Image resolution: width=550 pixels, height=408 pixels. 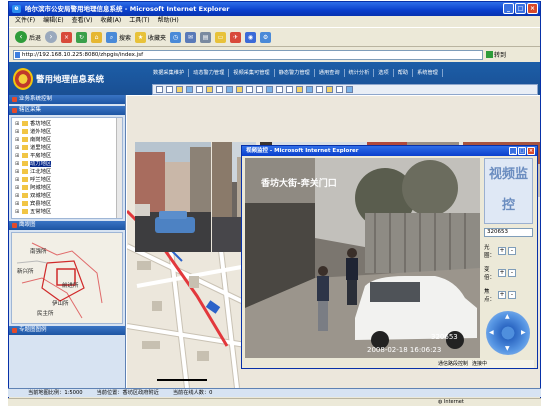 I want to click on search-map-icon, so click(x=339, y=89).